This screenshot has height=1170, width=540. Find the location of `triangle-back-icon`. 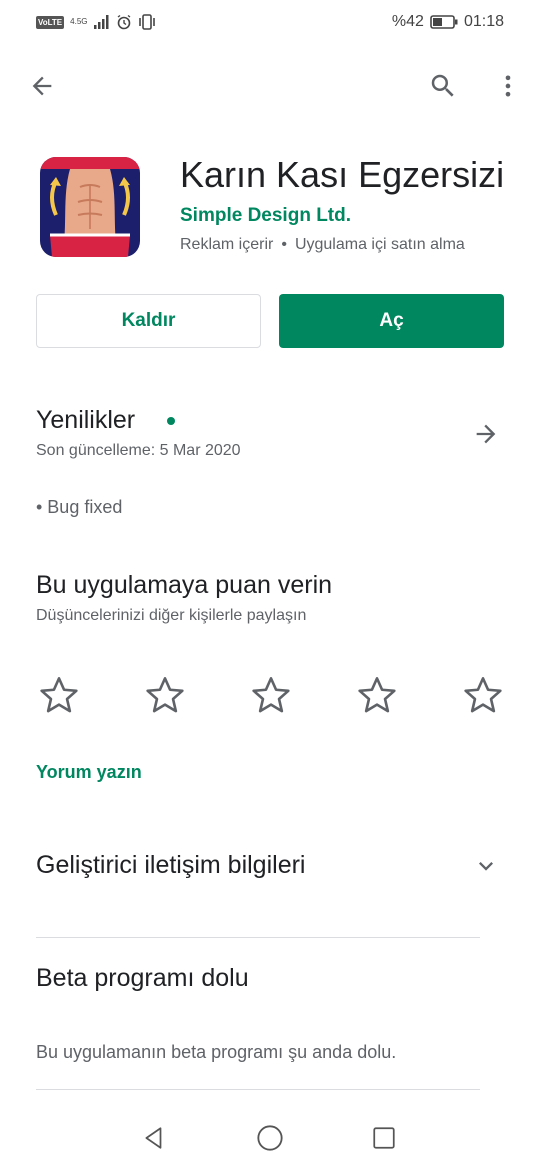

triangle-back-icon is located at coordinates (153, 1138).